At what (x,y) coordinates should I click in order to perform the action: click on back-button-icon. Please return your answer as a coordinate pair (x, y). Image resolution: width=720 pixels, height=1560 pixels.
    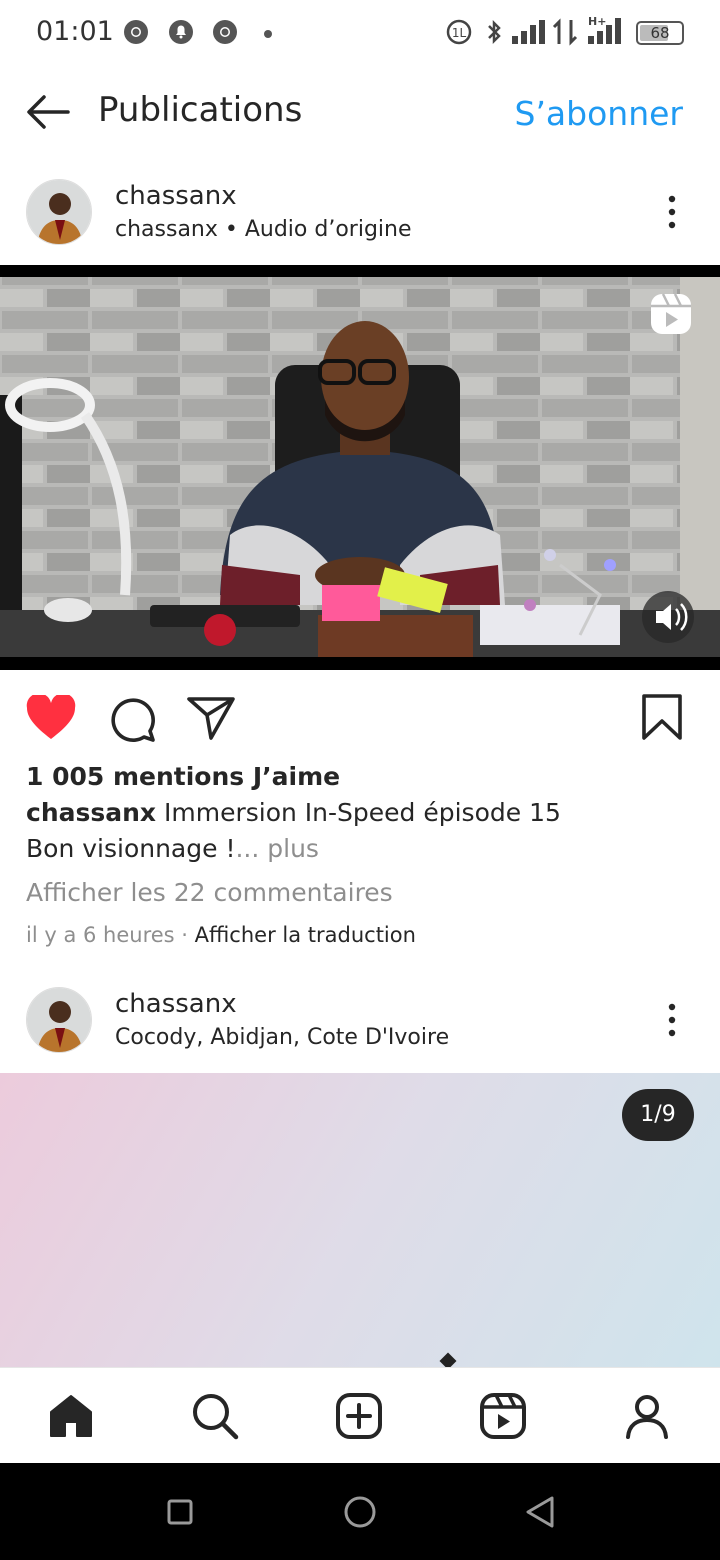
    Looking at the image, I should click on (540, 1512).